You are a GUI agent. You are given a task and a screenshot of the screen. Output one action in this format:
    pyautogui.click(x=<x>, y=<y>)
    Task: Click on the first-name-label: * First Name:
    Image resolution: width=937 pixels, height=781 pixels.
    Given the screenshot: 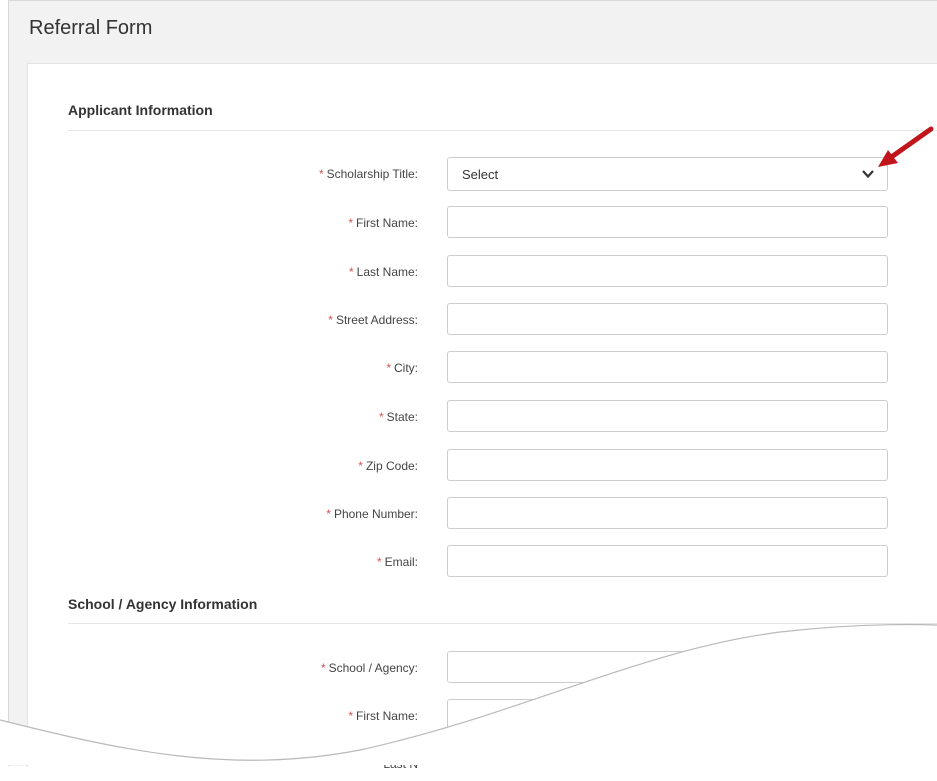 What is the action you would take?
    pyautogui.click(x=318, y=223)
    